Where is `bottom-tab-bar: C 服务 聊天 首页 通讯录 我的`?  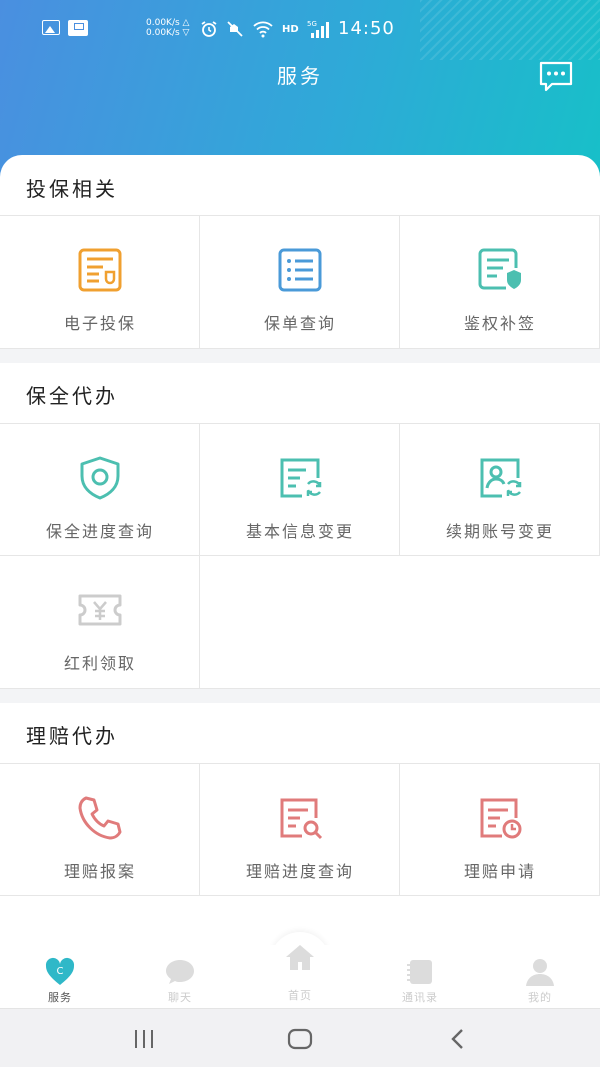
bottom-tab-bar: C 服务 聊天 首页 通讯录 我的 is located at coordinates (300, 976).